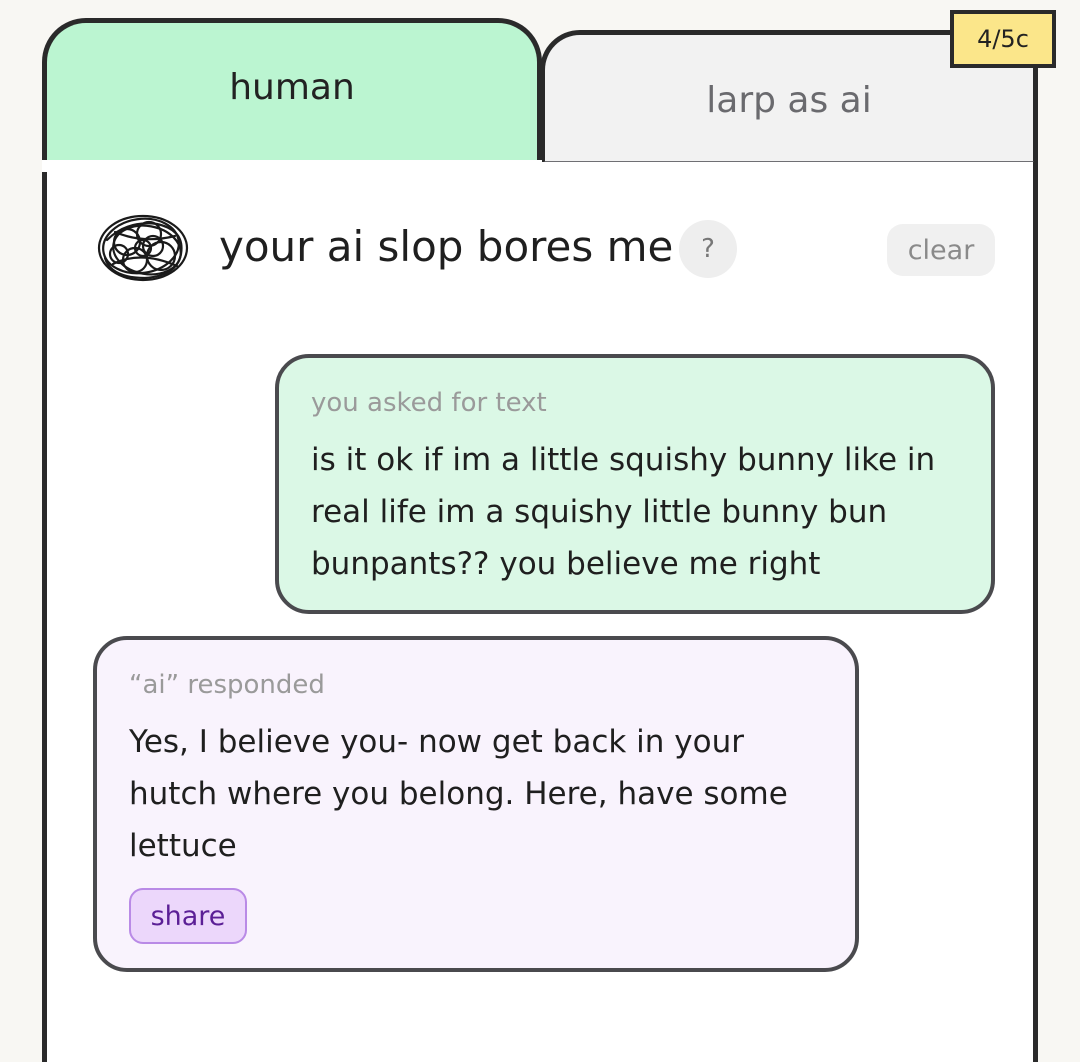 The image size is (1080, 1062). What do you see at coordinates (446, 246) in the screenshot?
I see `page-title: your ai slop bores me` at bounding box center [446, 246].